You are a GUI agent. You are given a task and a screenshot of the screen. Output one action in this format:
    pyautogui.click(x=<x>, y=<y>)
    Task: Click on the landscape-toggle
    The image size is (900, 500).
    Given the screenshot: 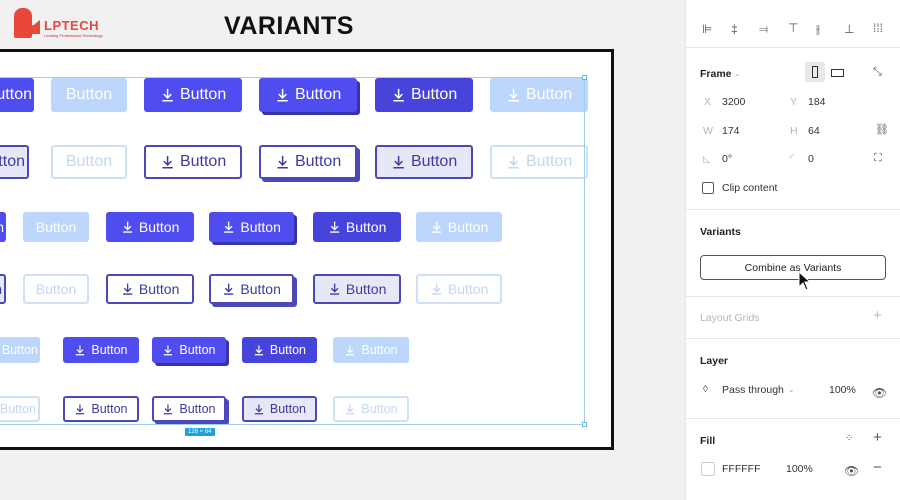 What is the action you would take?
    pyautogui.click(x=837, y=73)
    